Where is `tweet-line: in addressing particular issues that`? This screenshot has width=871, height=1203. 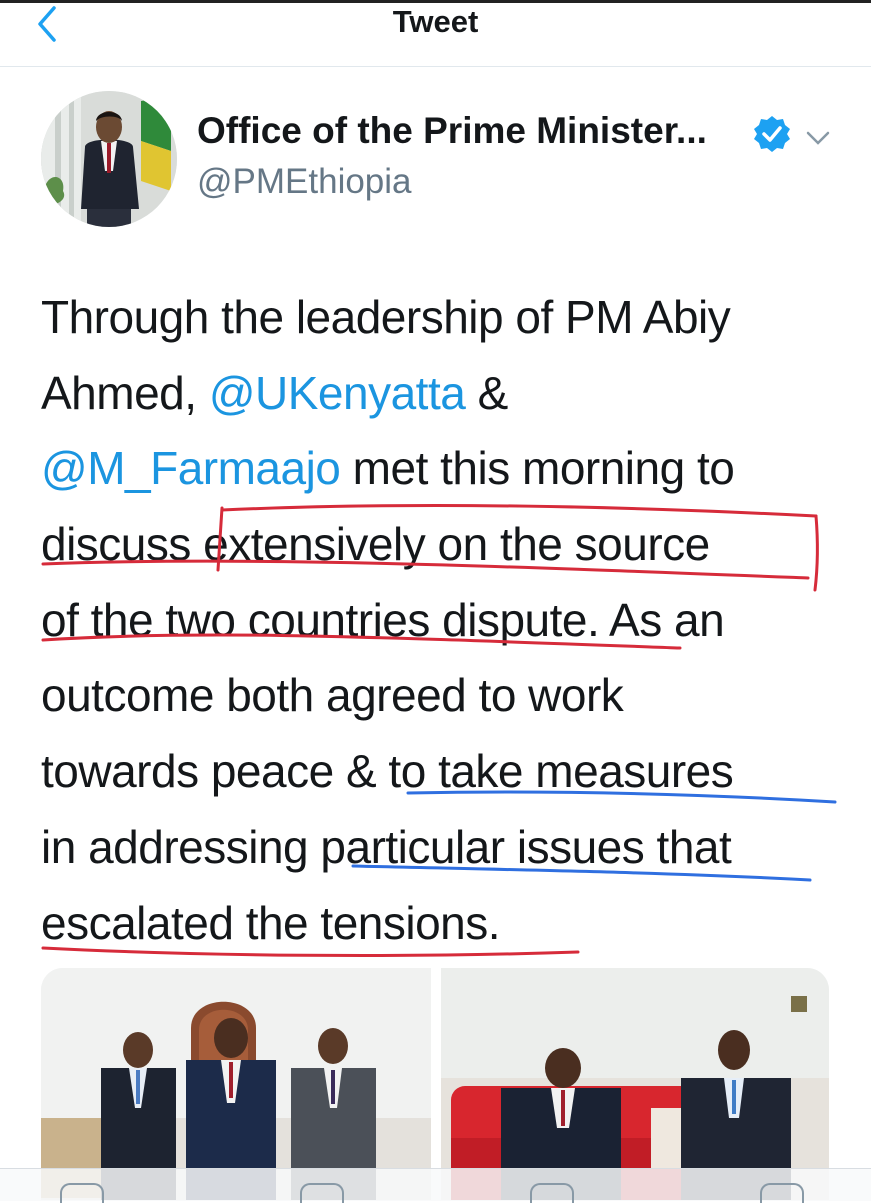 tweet-line: in addressing particular issues that is located at coordinates (441, 848).